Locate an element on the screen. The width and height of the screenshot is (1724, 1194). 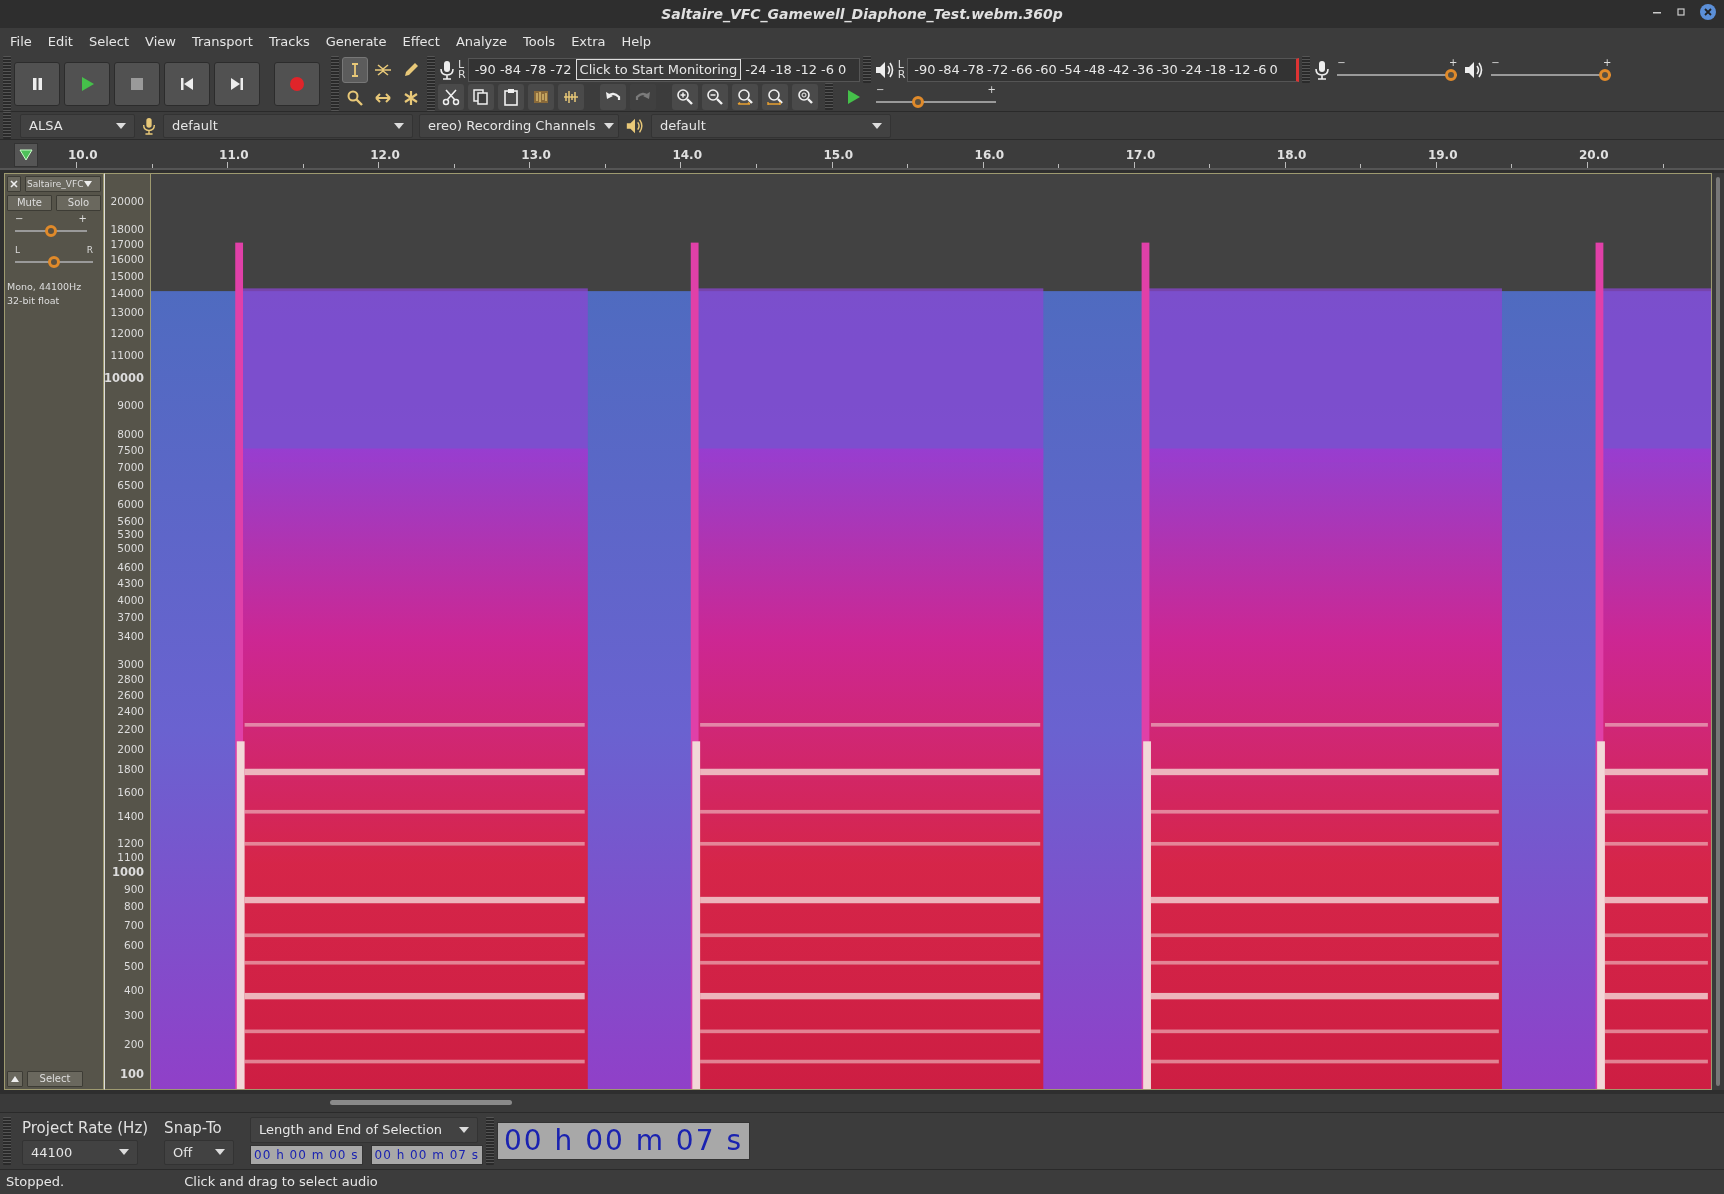
menu-item: Extra is located at coordinates (588, 42).